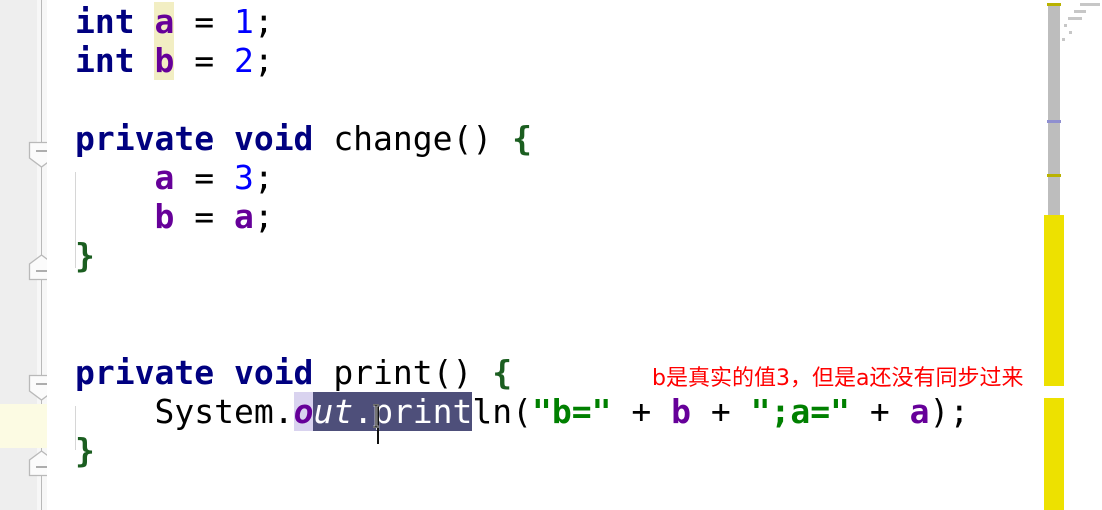  What do you see at coordinates (1081, 30) in the screenshot?
I see `code-minimap-preview` at bounding box center [1081, 30].